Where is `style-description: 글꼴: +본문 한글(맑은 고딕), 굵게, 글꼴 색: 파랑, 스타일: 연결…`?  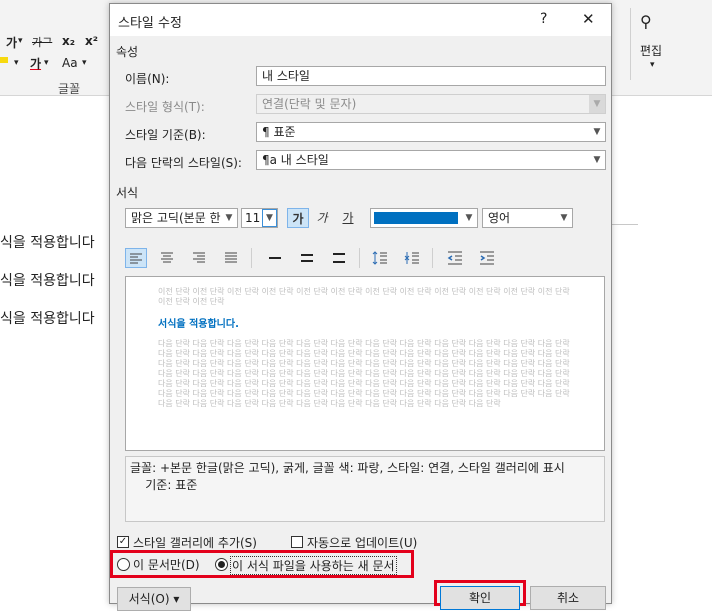
style-description: 글꼴: +본문 한글(맑은 고딕), 굵게, 글꼴 색: 파랑, 스타일: 연결… is located at coordinates (365, 489).